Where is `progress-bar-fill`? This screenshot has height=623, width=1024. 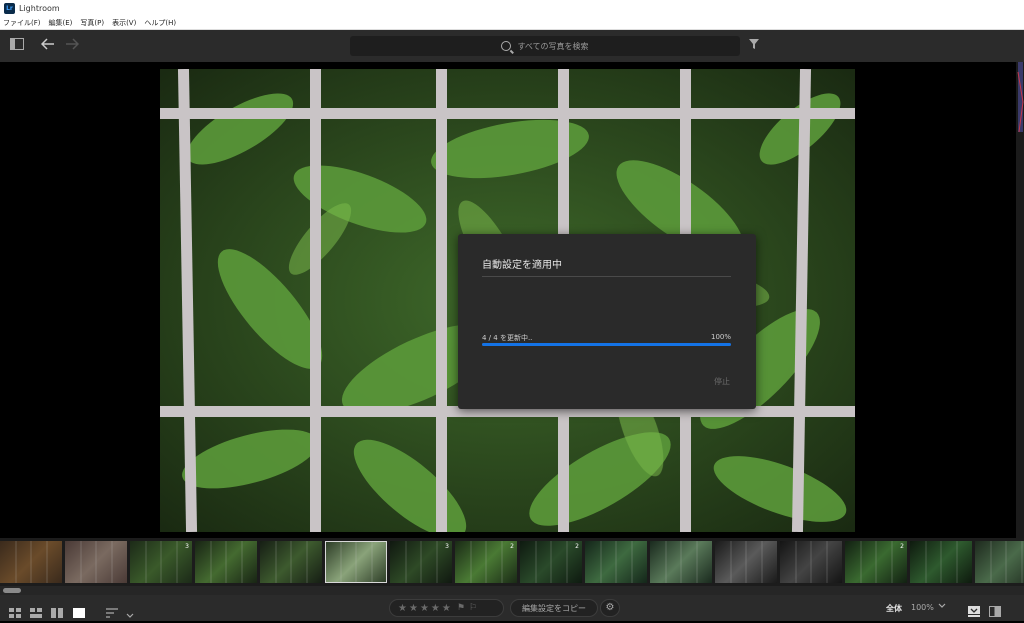
progress-bar-fill is located at coordinates (606, 344).